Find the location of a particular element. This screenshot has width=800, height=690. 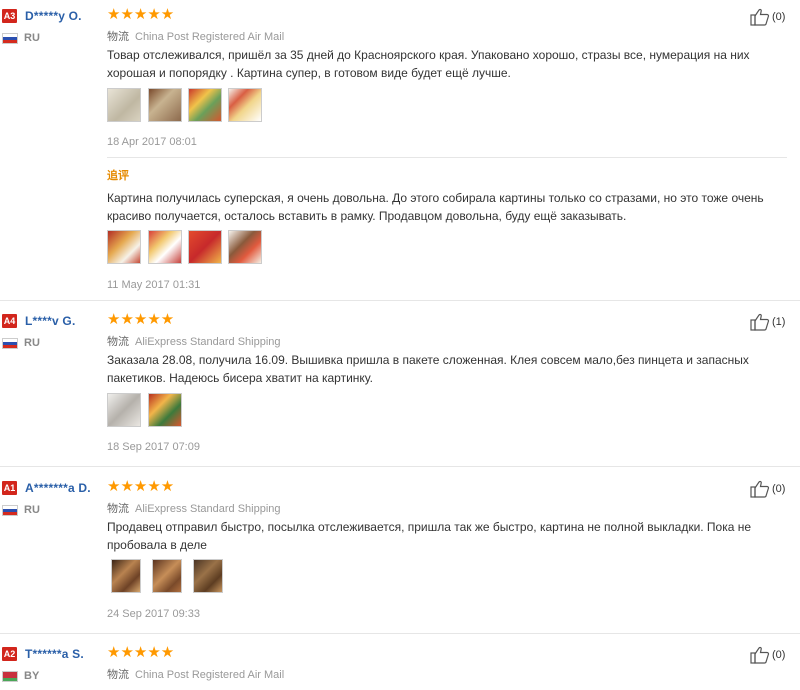

buyer-name: L****v G. is located at coordinates (50, 321).